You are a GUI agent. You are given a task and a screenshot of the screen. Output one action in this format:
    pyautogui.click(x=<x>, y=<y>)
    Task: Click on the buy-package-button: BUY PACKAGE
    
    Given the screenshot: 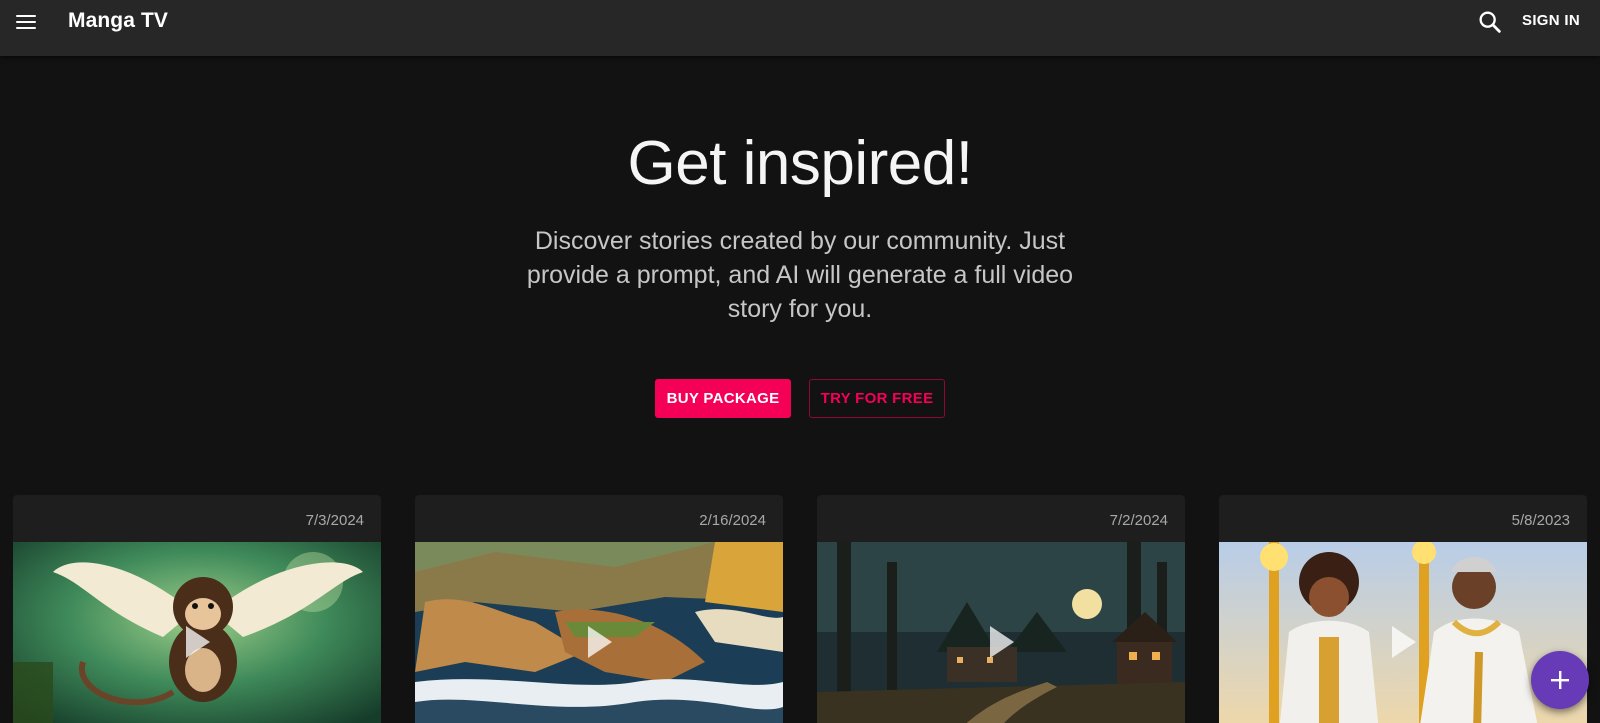 What is the action you would take?
    pyautogui.click(x=723, y=398)
    